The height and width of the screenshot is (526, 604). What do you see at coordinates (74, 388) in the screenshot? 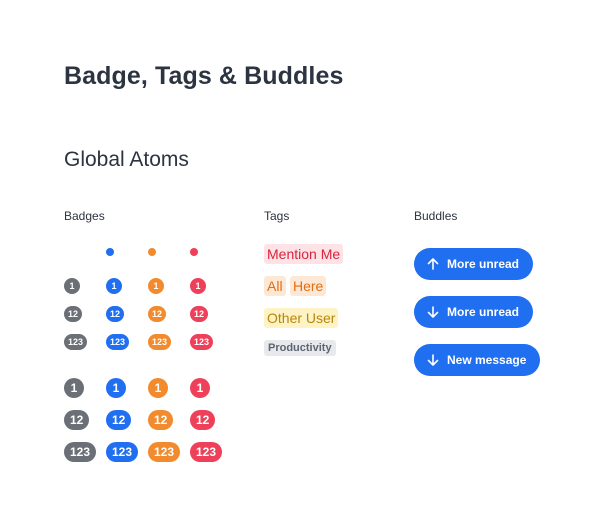
I see `badge-large-gray: 1` at bounding box center [74, 388].